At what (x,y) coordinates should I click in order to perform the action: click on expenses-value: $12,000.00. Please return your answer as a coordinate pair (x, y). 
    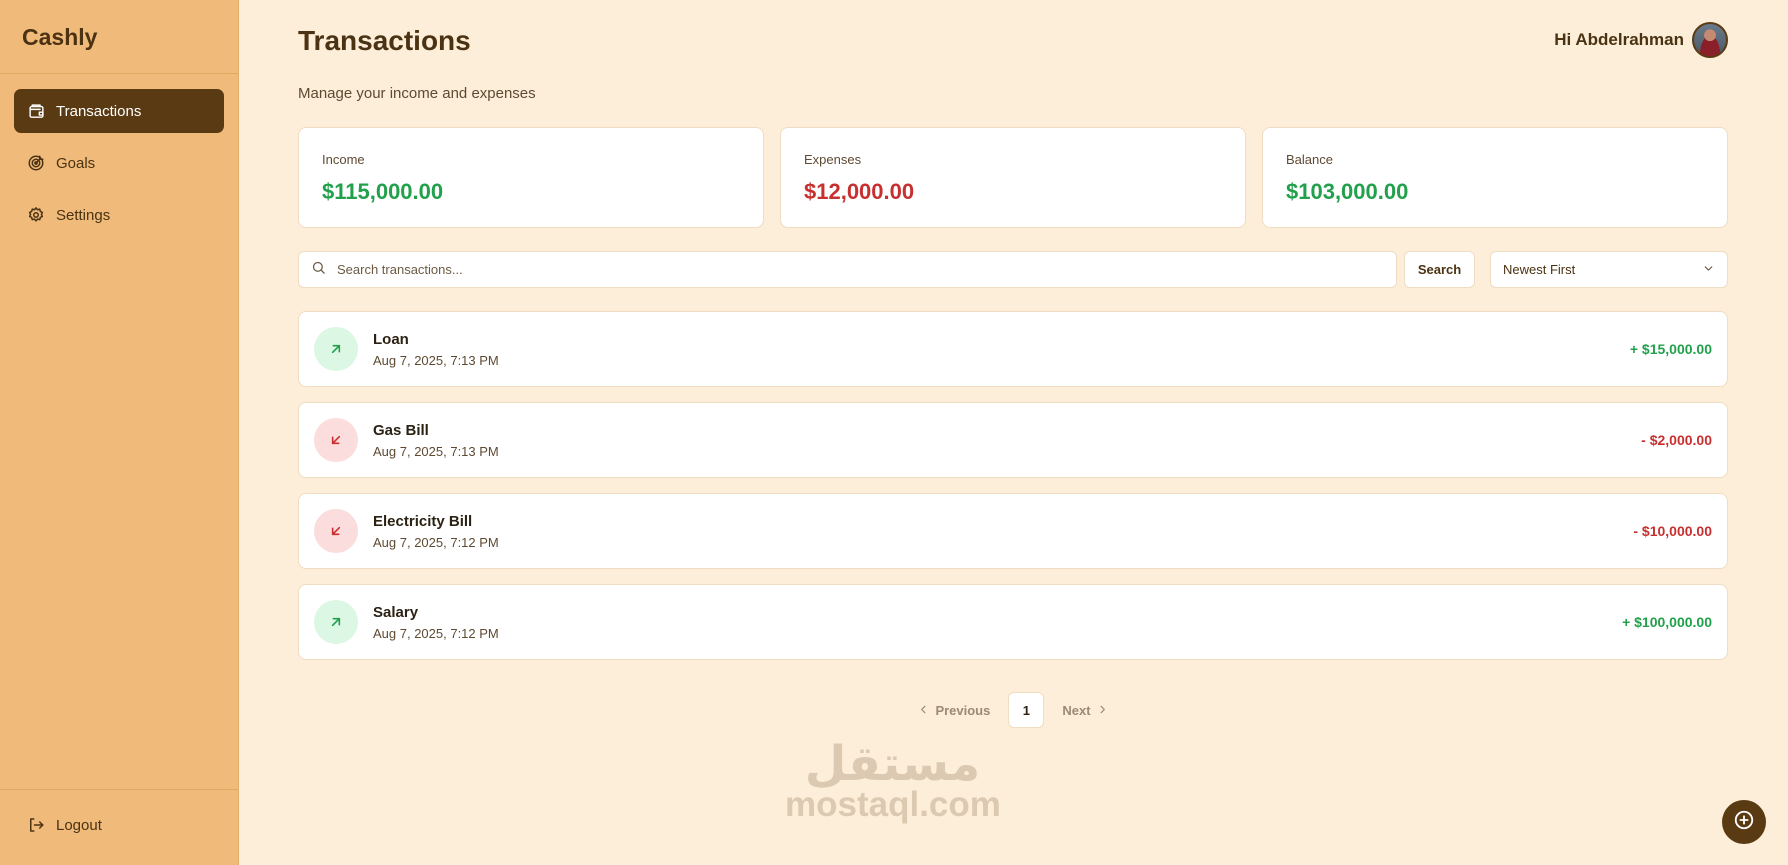
    Looking at the image, I should click on (859, 191).